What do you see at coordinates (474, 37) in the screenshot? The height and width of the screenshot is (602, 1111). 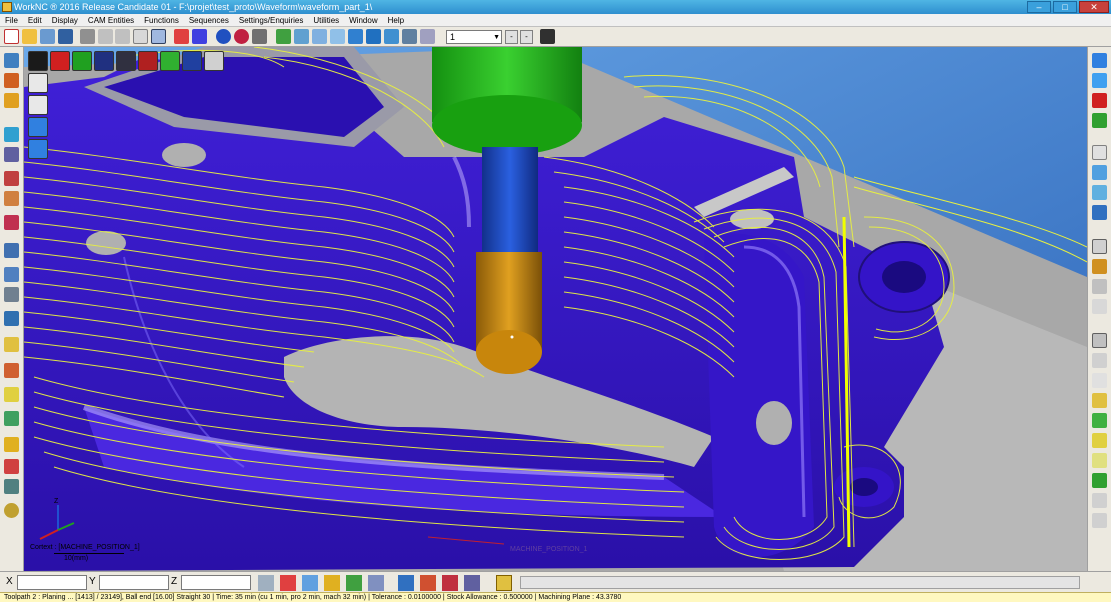 I see `layer-select: 1 ▼` at bounding box center [474, 37].